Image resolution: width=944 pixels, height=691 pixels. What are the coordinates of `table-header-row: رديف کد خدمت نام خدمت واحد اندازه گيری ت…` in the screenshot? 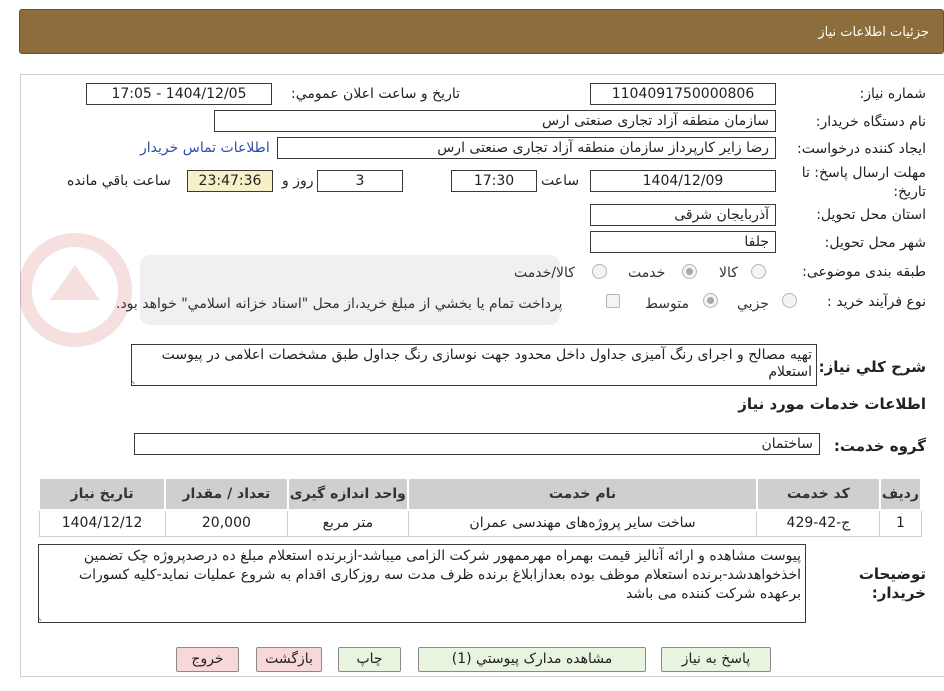 It's located at (480, 494).